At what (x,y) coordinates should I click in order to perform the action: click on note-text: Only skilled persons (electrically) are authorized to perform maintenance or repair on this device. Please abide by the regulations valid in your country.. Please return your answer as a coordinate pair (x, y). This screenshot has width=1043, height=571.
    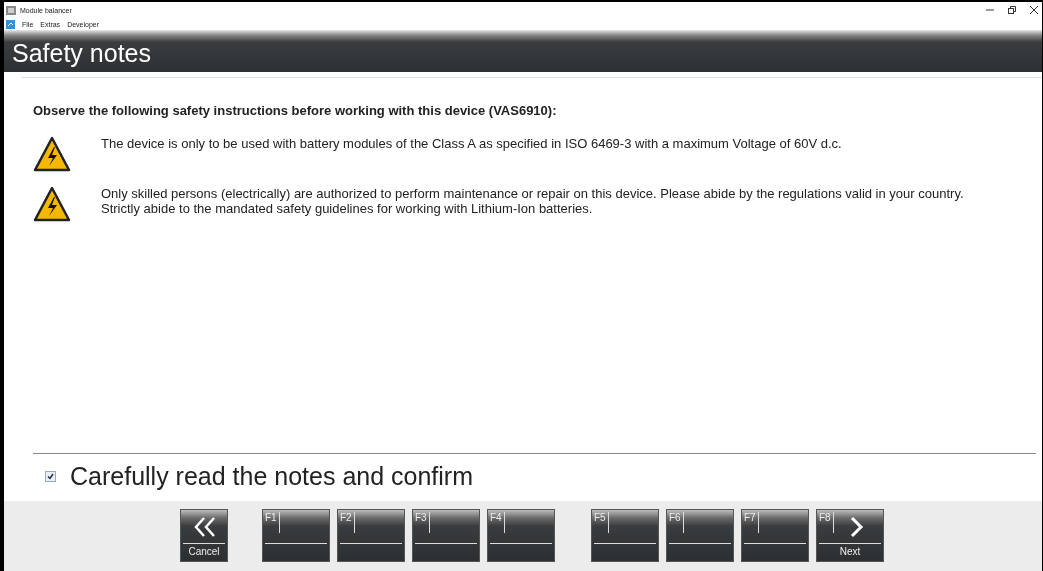
    Looking at the image, I should click on (532, 193).